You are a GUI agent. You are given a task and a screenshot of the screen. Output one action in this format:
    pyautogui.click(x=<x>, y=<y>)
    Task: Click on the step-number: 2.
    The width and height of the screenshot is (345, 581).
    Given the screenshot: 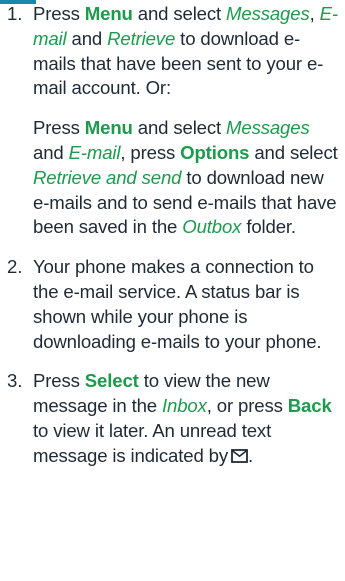 What is the action you would take?
    pyautogui.click(x=15, y=267)
    